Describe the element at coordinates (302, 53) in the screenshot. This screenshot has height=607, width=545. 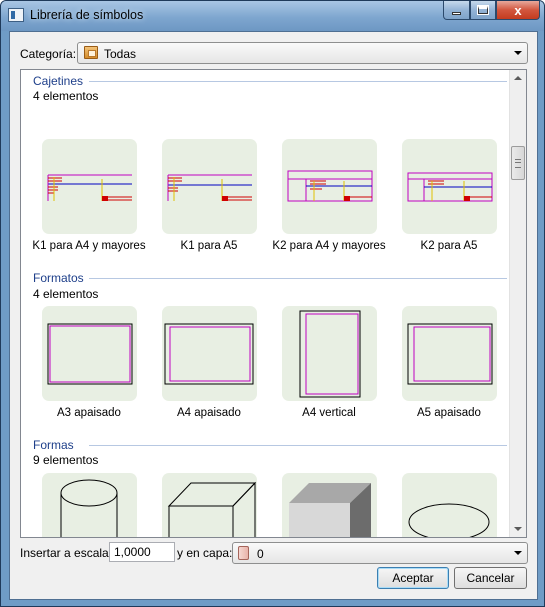
I see `category-combo: Todas` at that location.